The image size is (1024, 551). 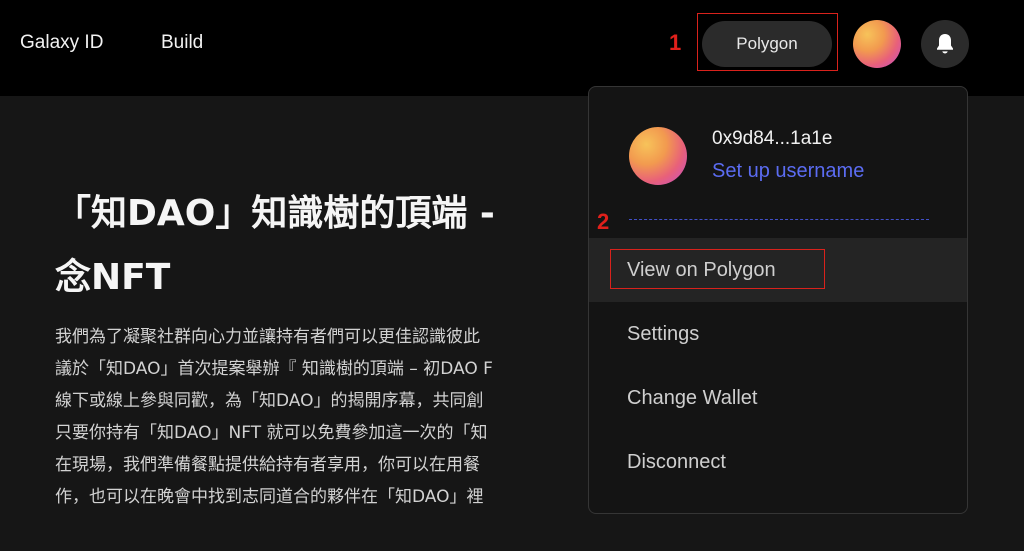 I want to click on wallet-avatar-icon, so click(x=658, y=156).